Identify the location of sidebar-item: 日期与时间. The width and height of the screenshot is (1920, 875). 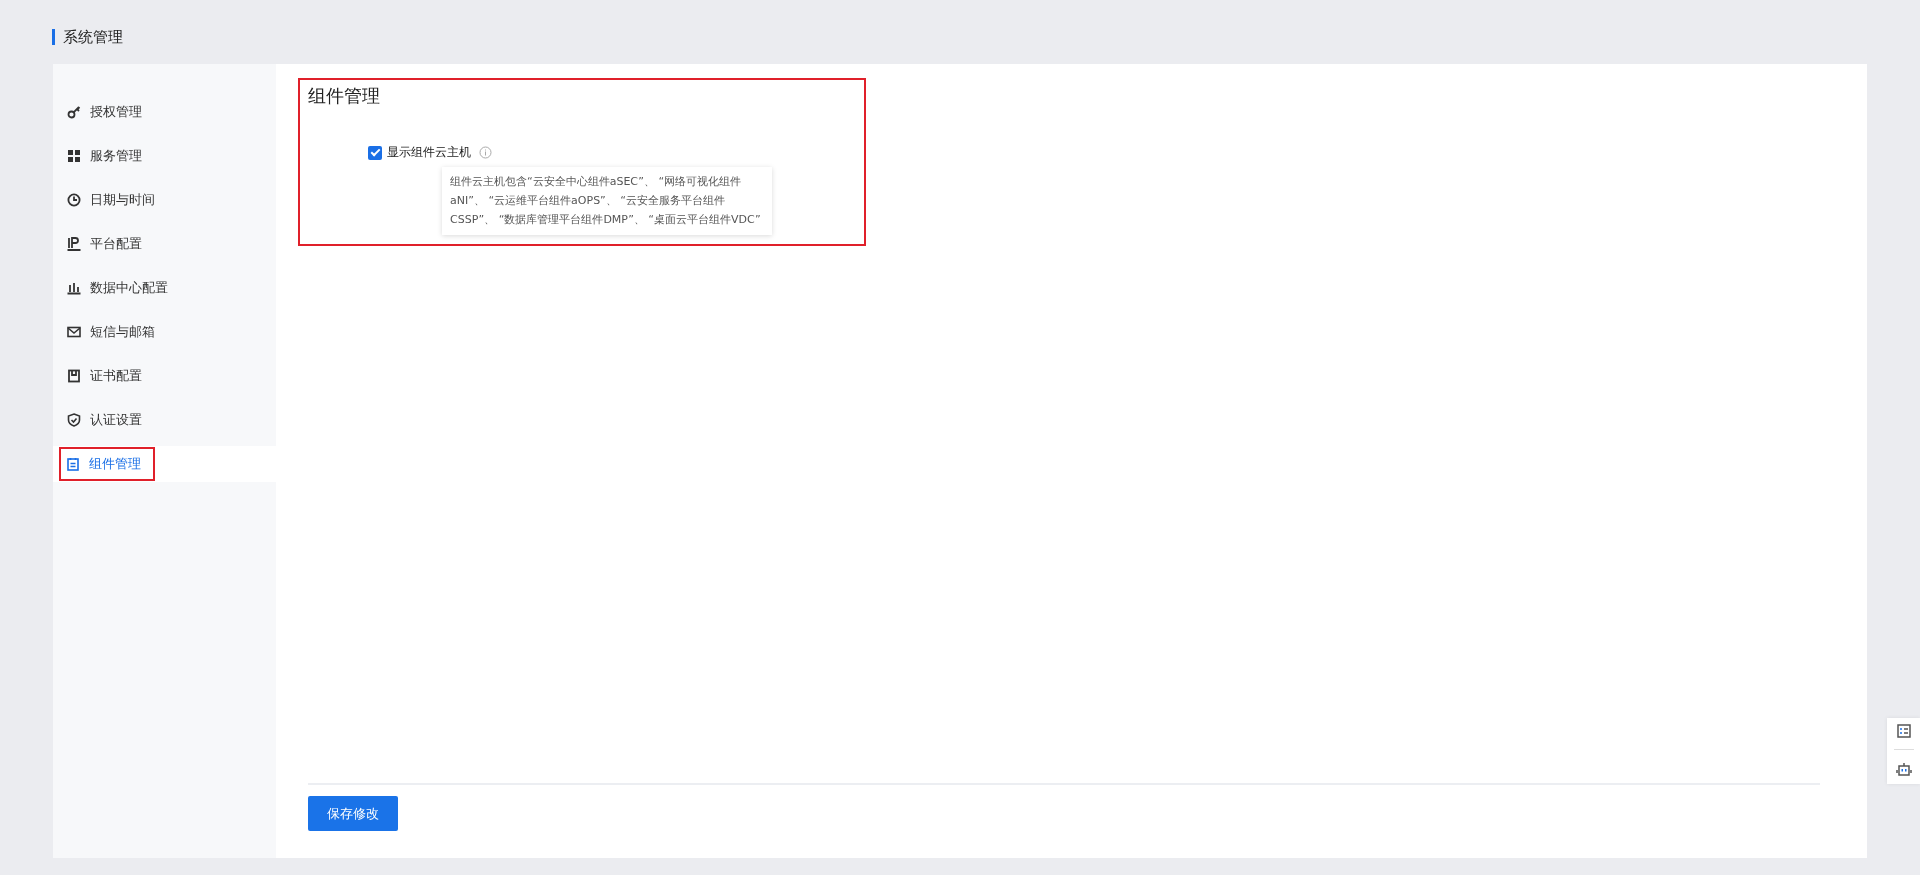
(164, 200).